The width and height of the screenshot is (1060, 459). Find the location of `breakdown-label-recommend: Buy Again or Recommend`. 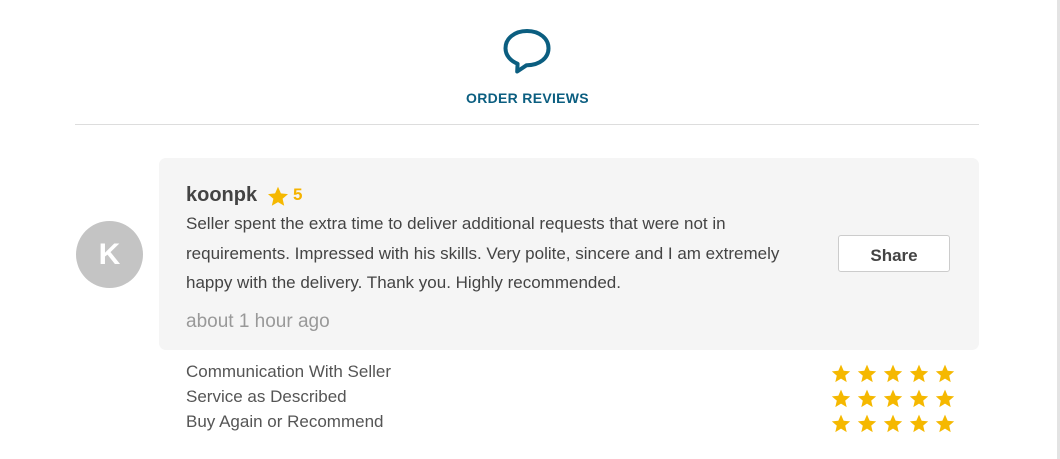

breakdown-label-recommend: Buy Again or Recommend is located at coordinates (285, 421).